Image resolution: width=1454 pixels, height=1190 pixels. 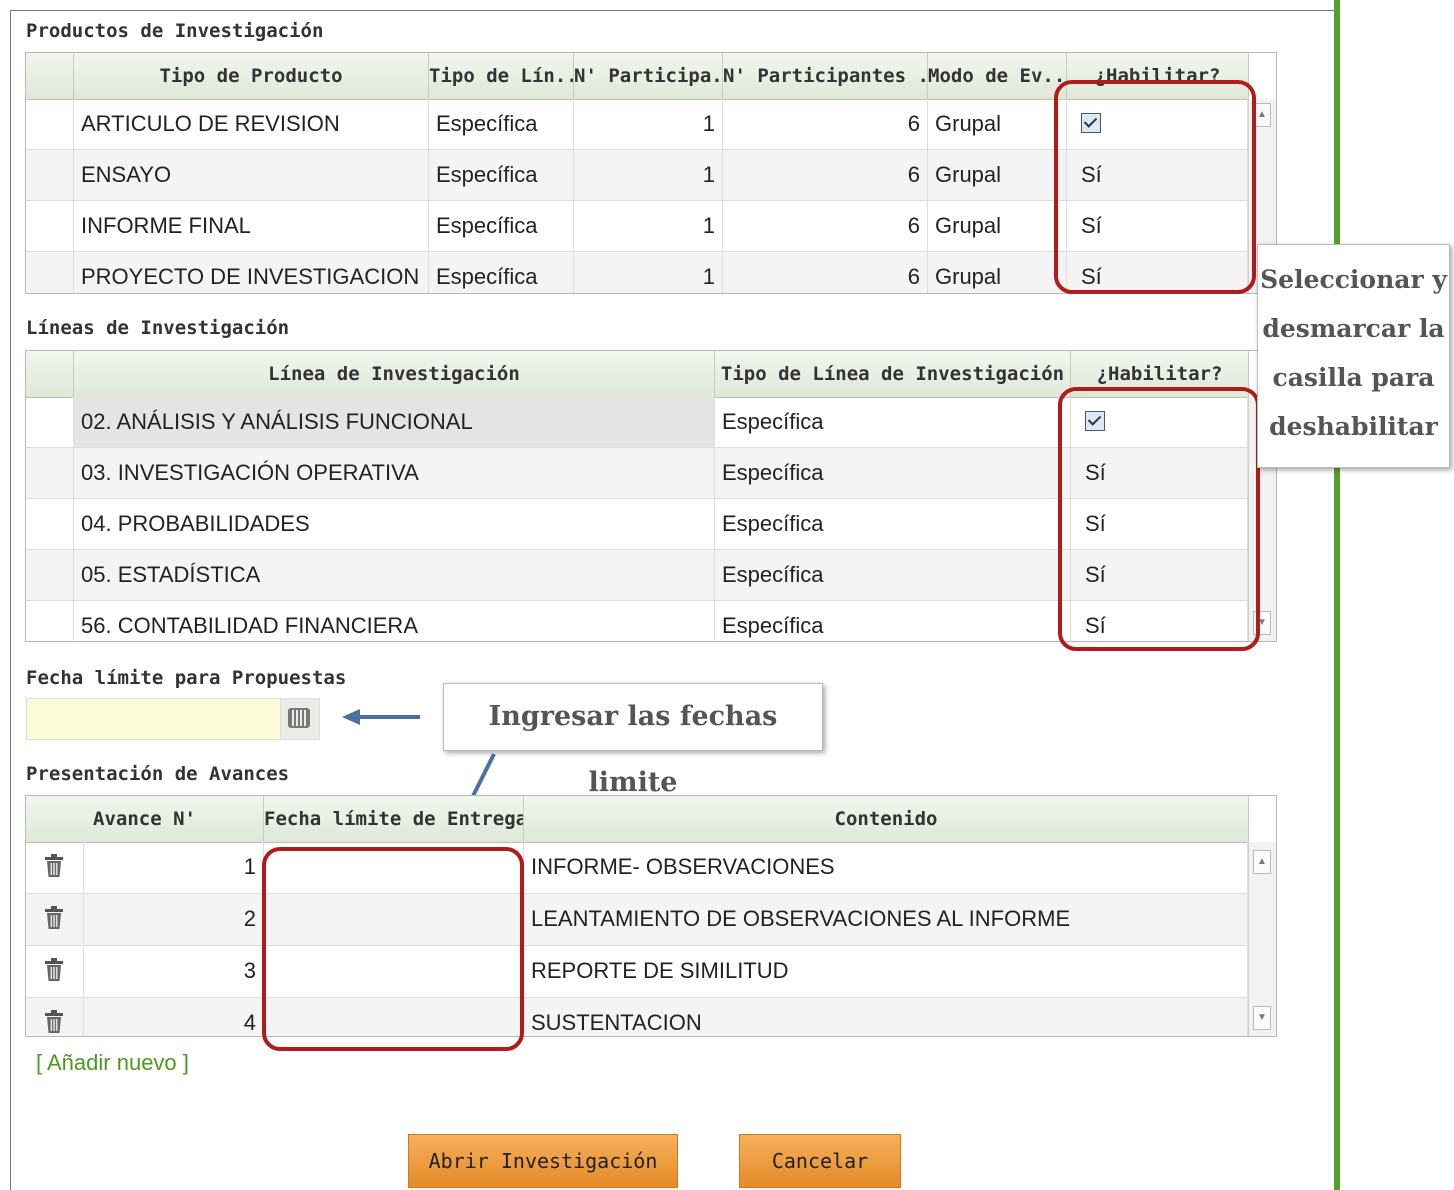 I want to click on col-tipo-producto: Tipo de Producto, so click(x=251, y=76).